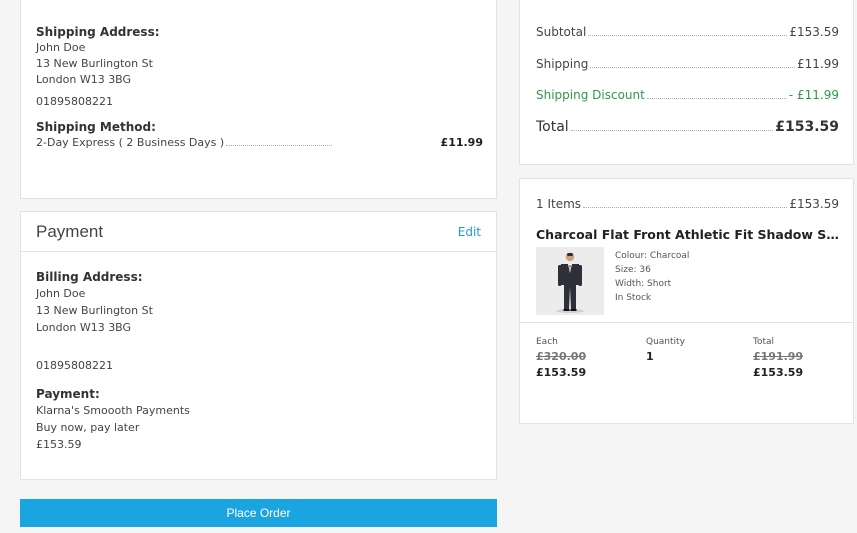  I want to click on product-colour: Colour: Charcoal, so click(652, 256).